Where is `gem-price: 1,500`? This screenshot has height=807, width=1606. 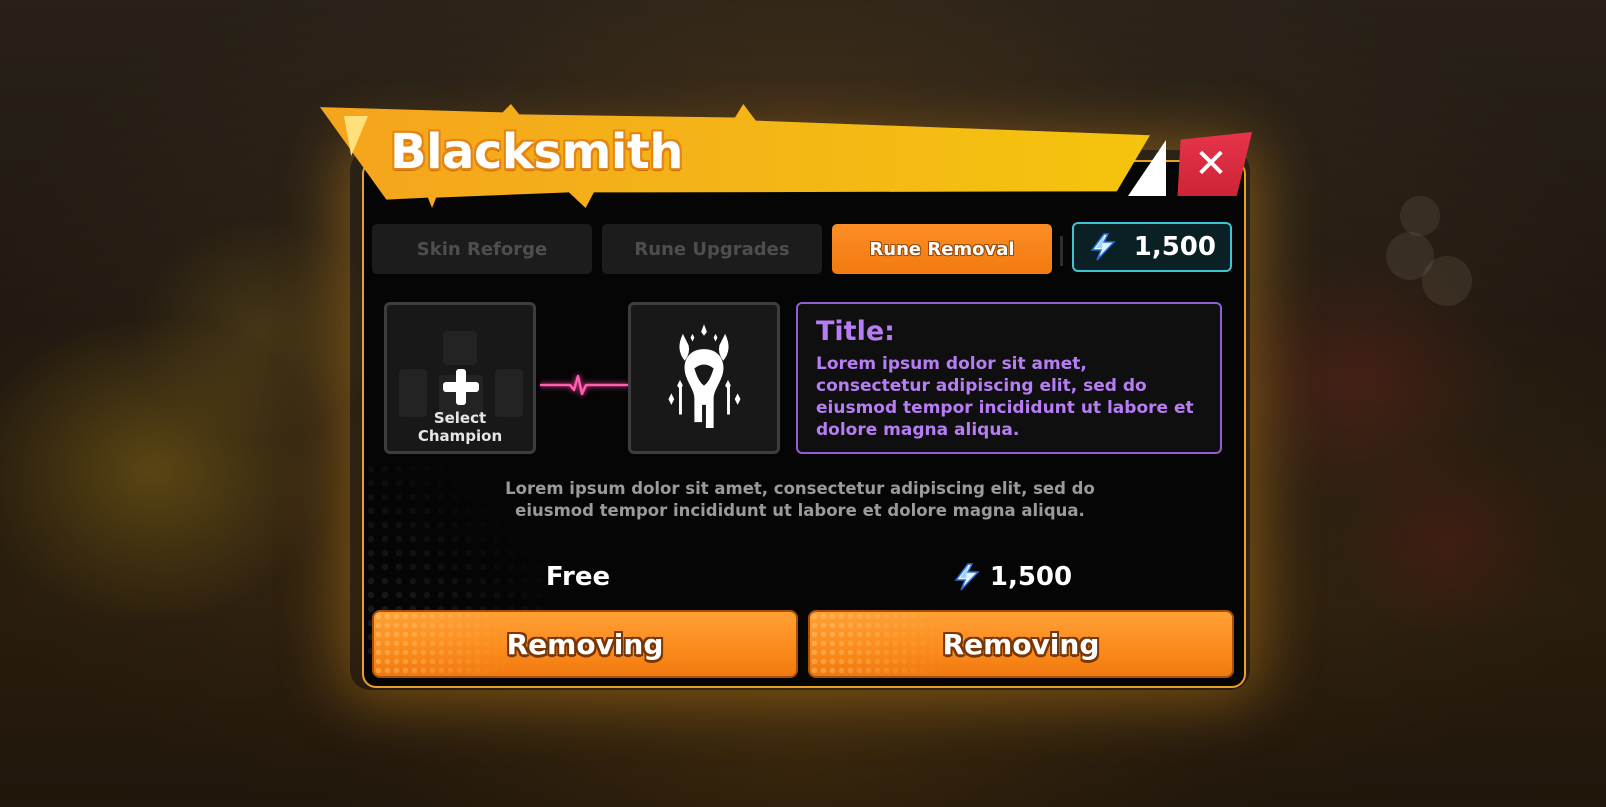
gem-price: 1,500 is located at coordinates (1012, 577).